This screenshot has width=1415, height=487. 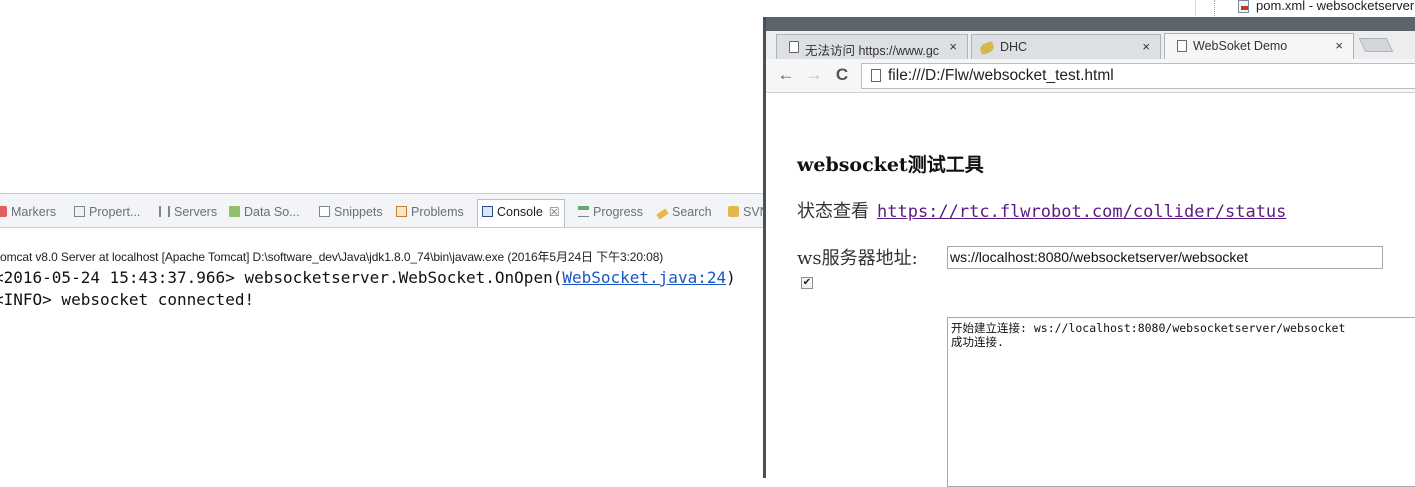 I want to click on tab-websoket-demo: WebSoket Demo ×, so click(x=1259, y=46).